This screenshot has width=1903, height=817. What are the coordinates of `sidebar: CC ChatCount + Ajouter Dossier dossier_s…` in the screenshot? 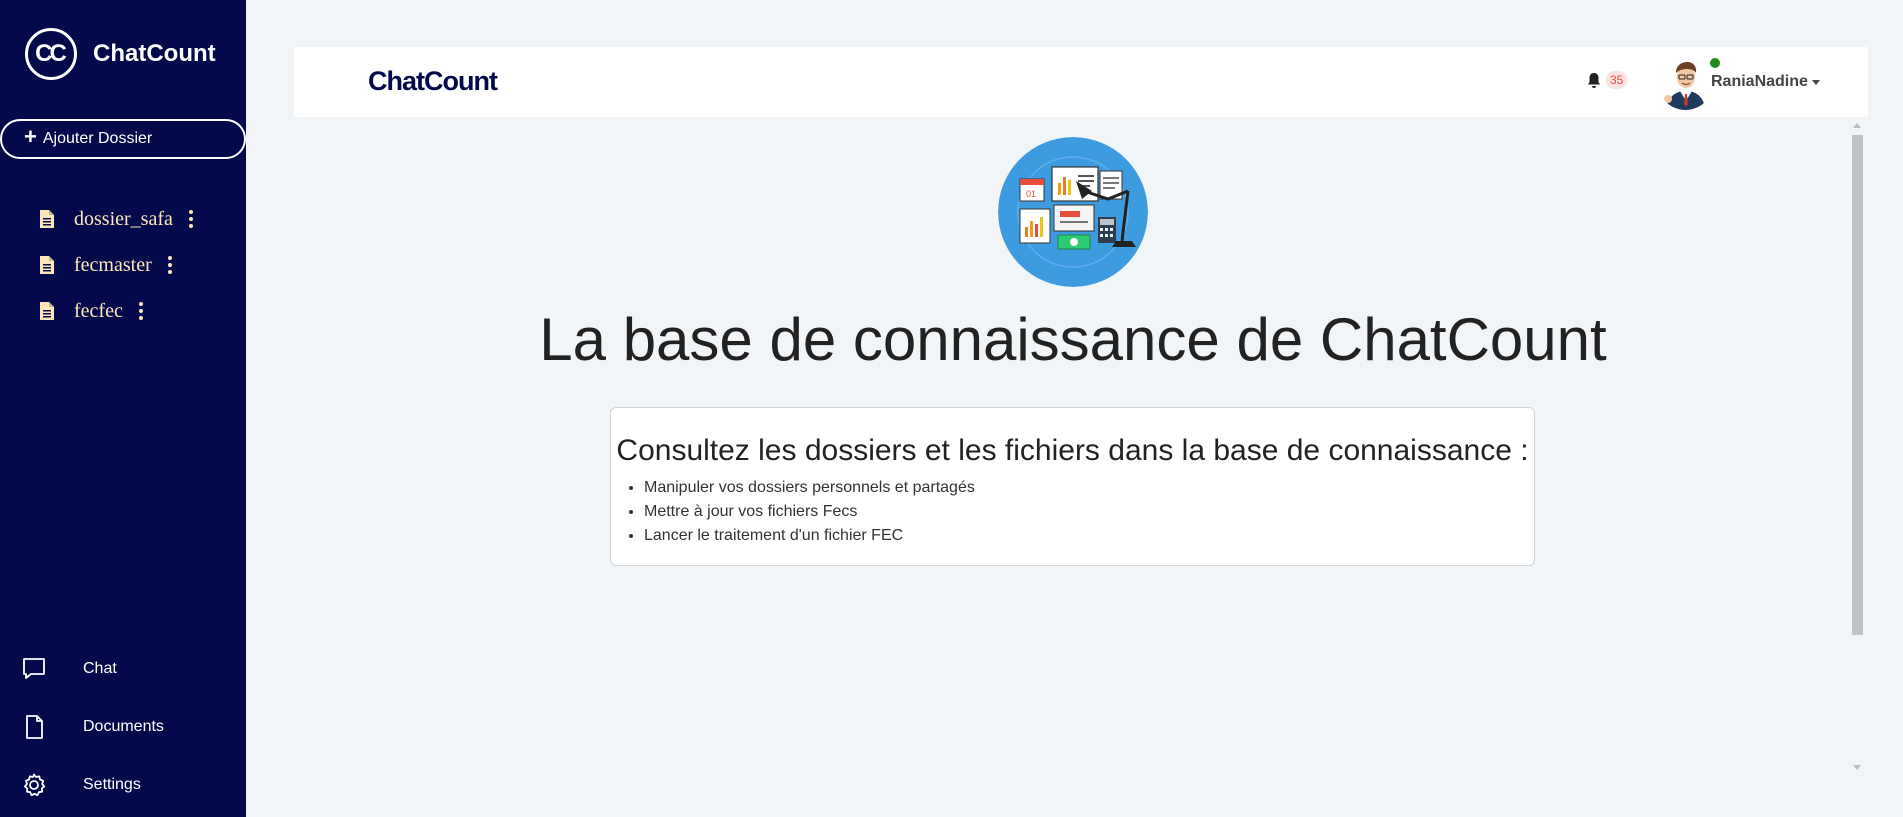 It's located at (123, 408).